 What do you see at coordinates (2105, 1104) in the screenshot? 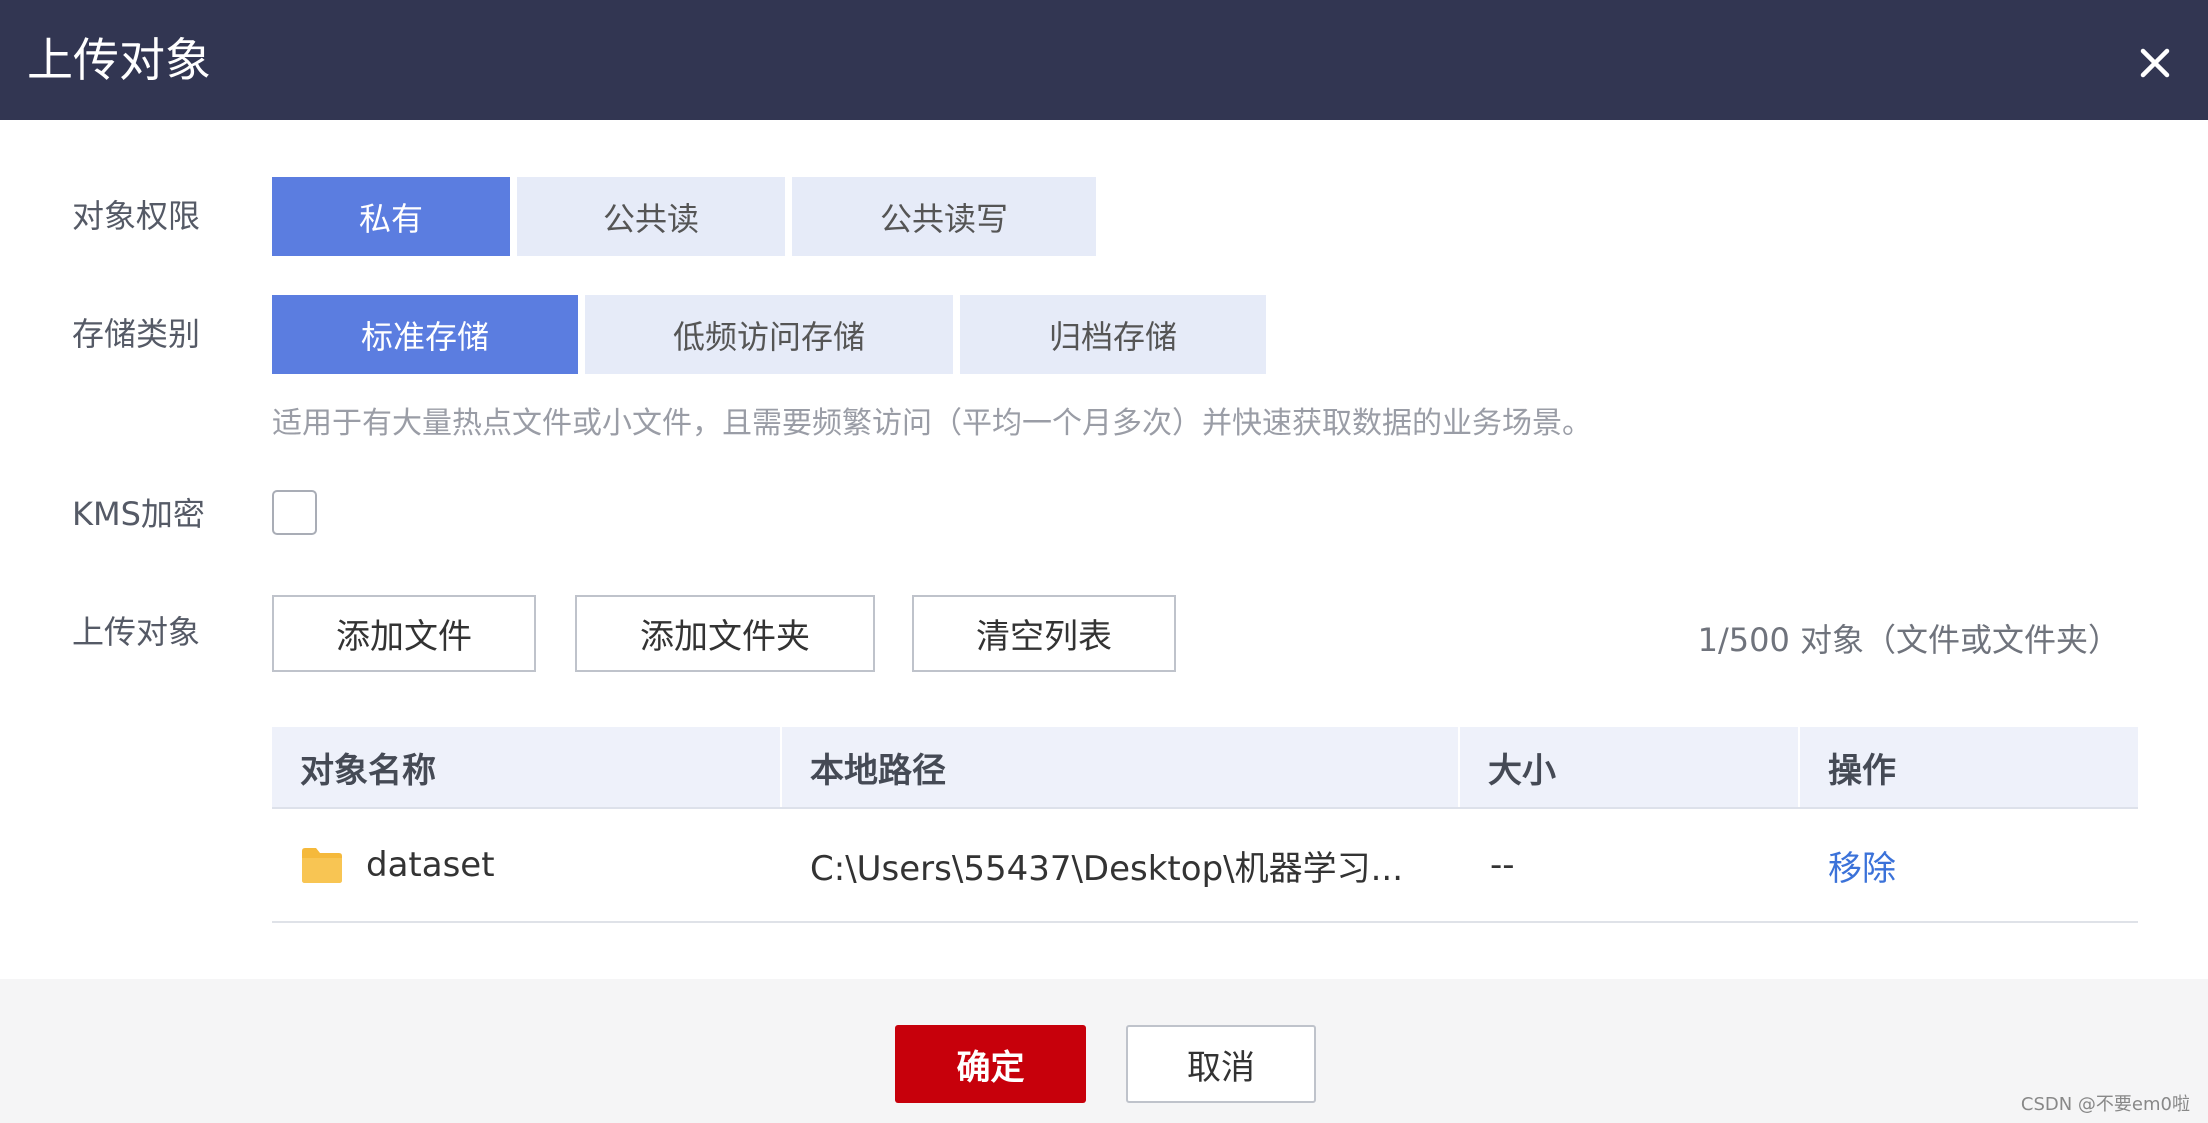
I see `watermark: CSDN @不要em0啦` at bounding box center [2105, 1104].